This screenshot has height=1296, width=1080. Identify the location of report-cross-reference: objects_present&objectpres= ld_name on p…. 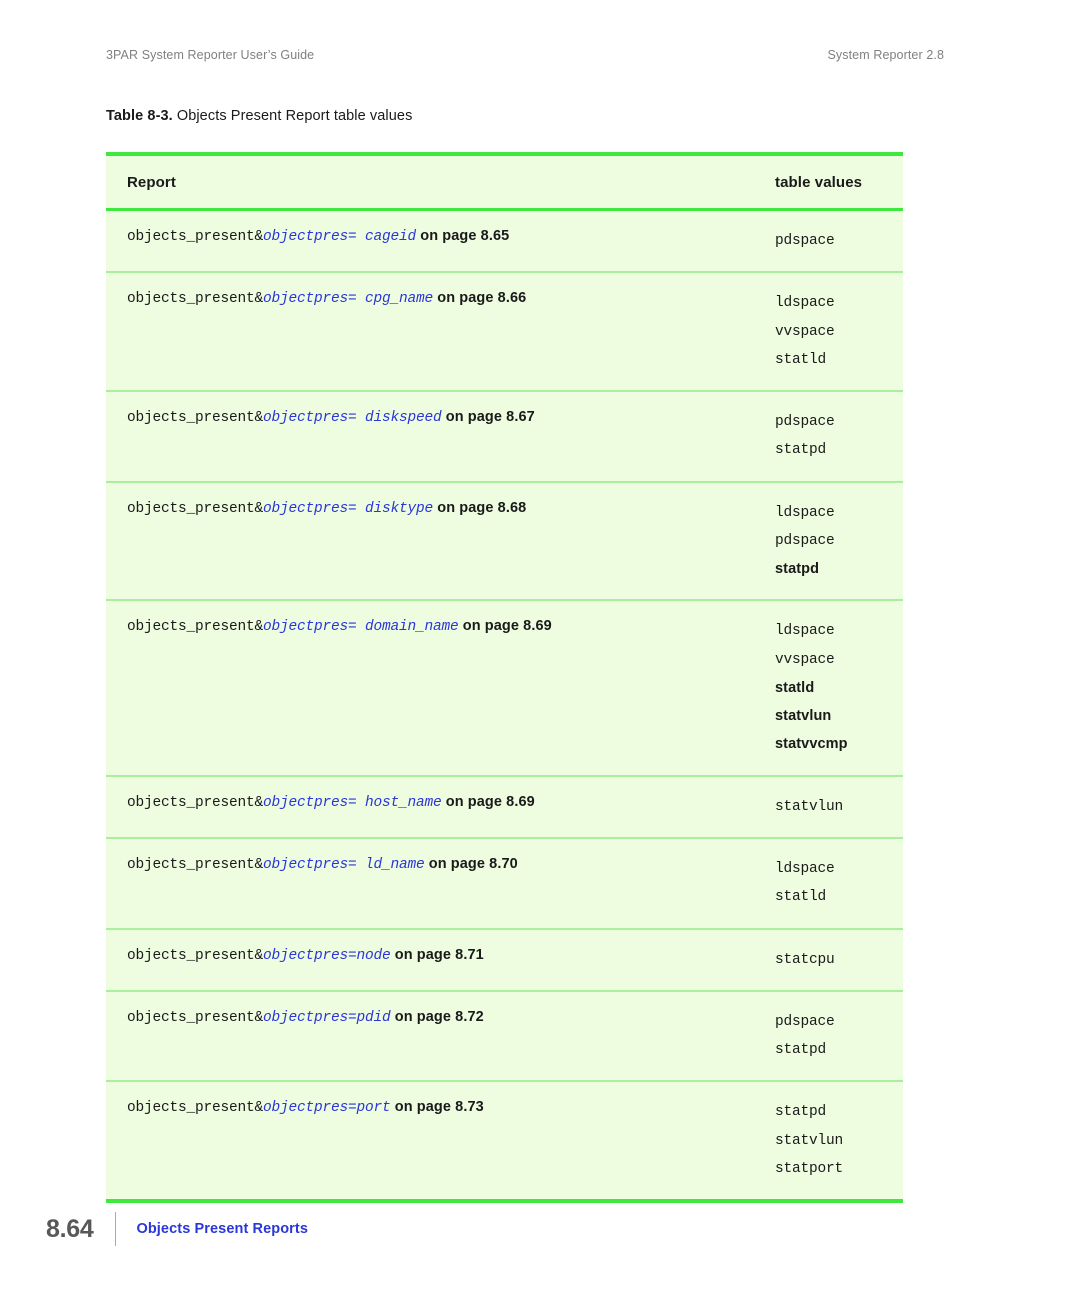
(322, 864).